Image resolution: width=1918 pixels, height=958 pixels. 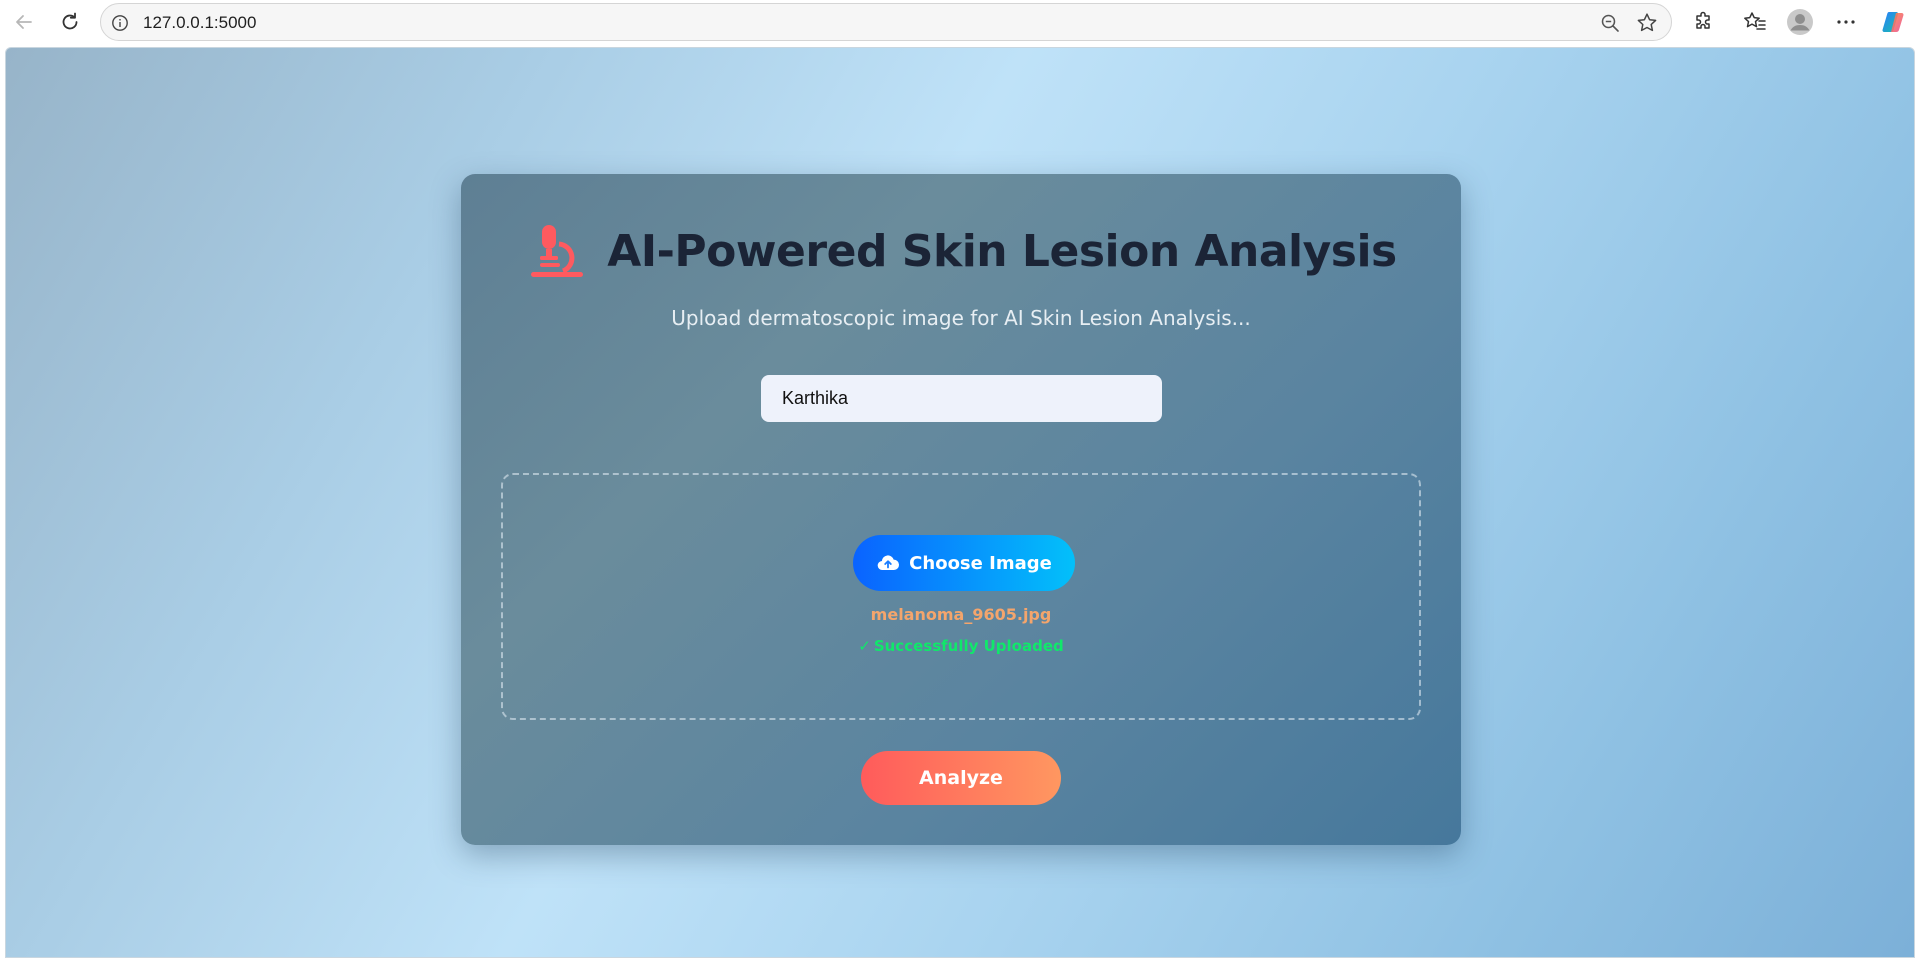 What do you see at coordinates (864, 646) in the screenshot?
I see `check-icon: ✓` at bounding box center [864, 646].